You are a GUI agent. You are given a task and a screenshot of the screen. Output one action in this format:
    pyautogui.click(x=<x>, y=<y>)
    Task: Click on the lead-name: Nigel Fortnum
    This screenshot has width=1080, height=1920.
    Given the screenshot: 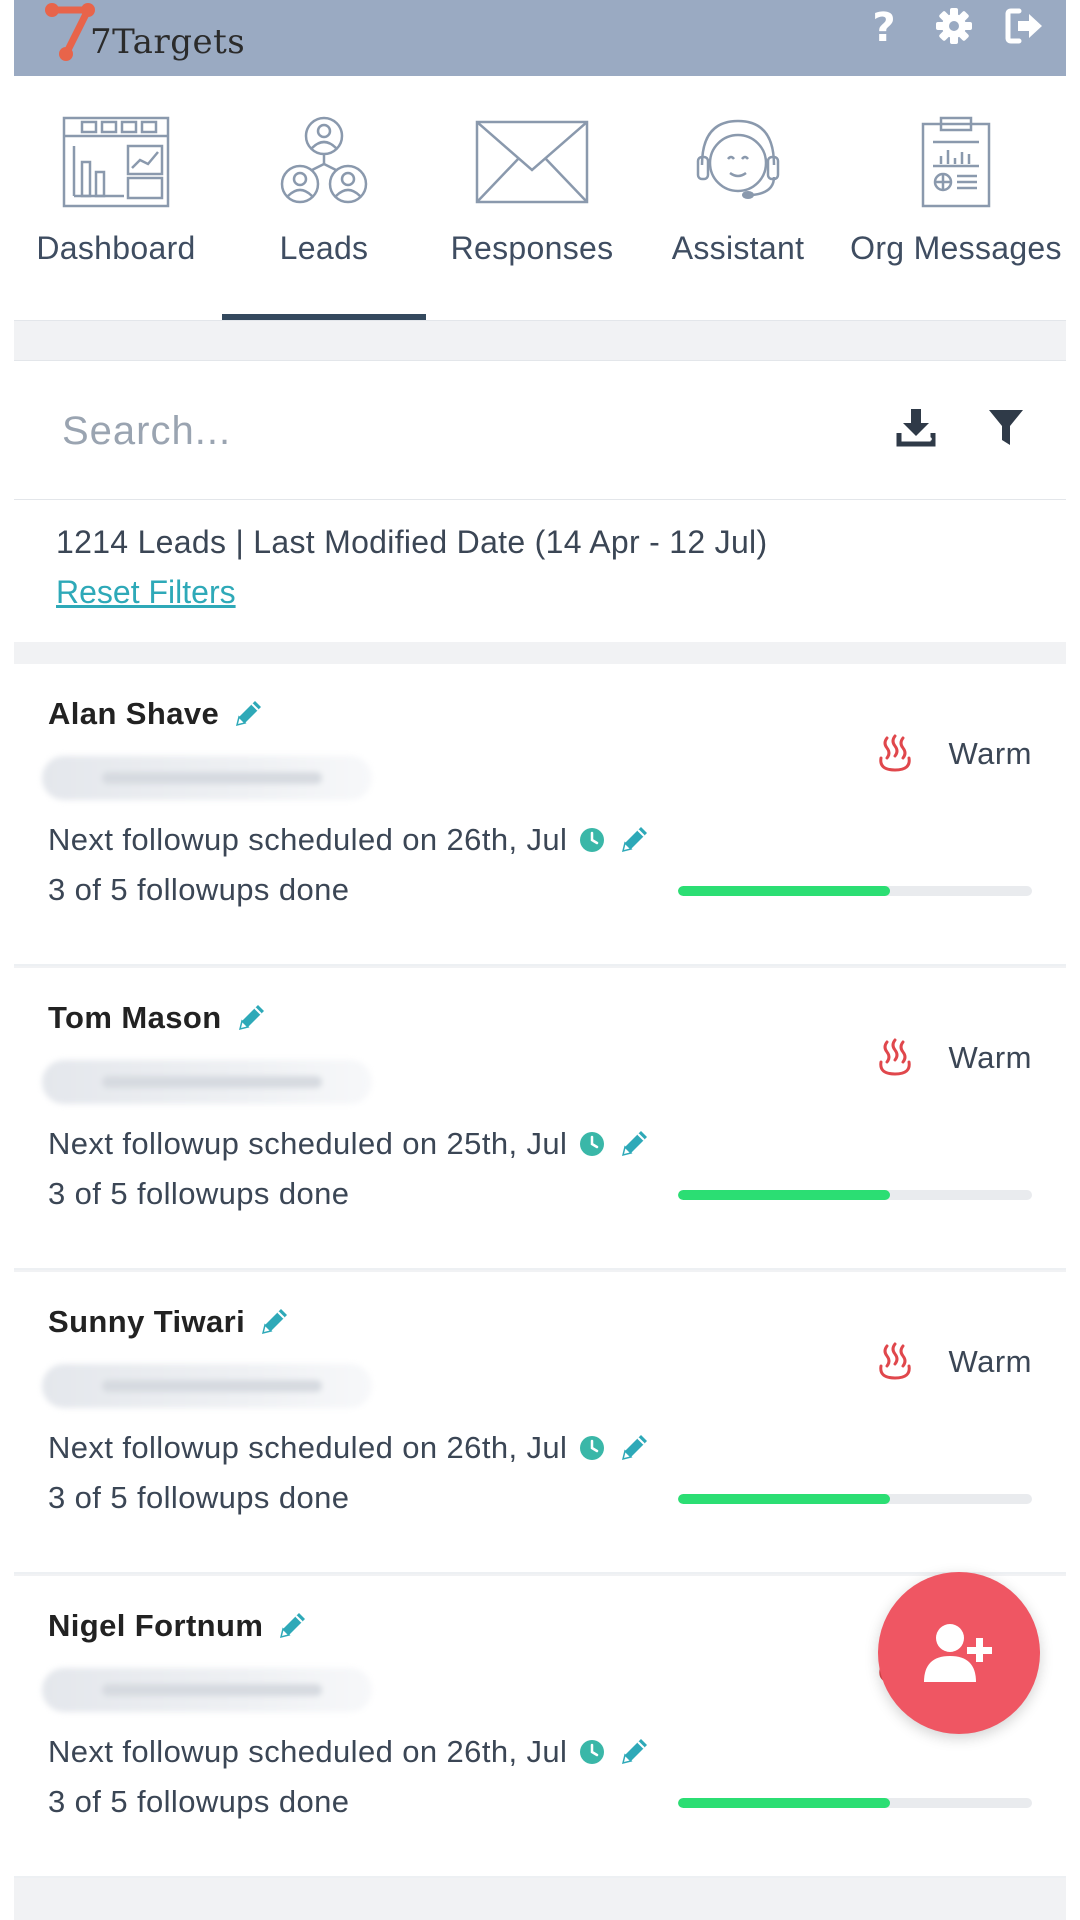 What is the action you would take?
    pyautogui.click(x=155, y=1626)
    